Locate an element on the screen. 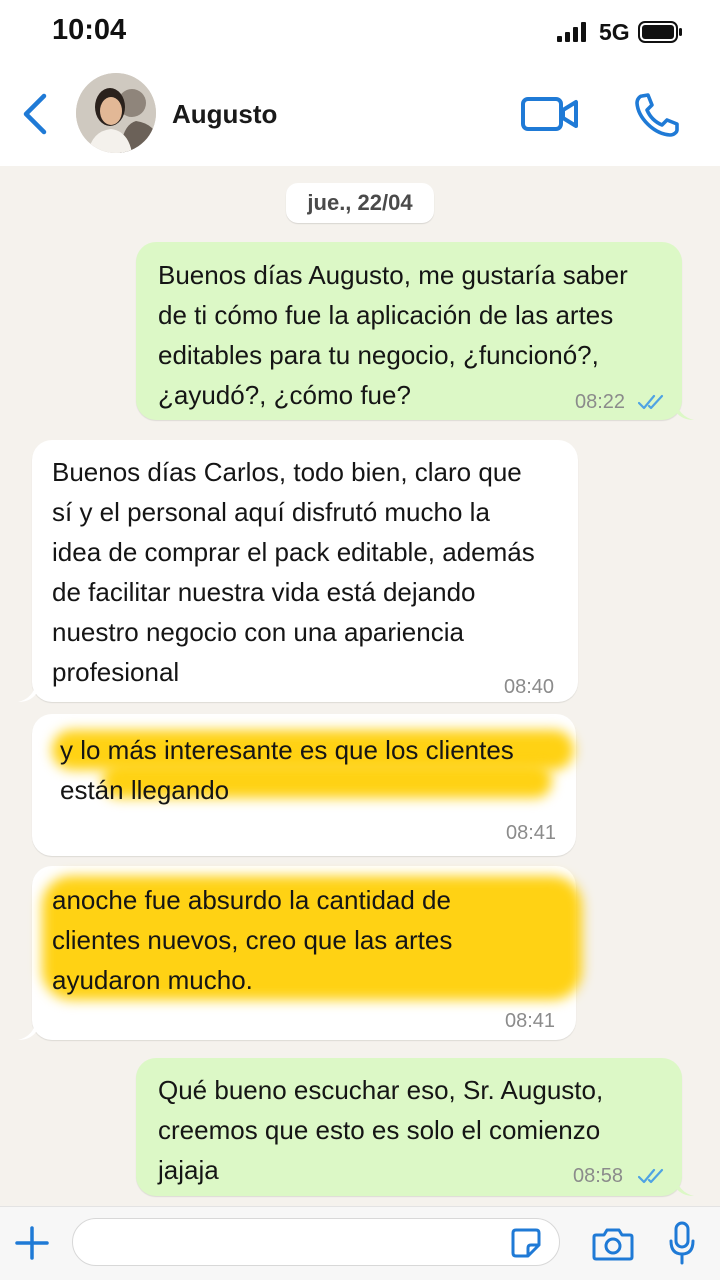 The image size is (720, 1280). chat-header: Augusto is located at coordinates (360, 114).